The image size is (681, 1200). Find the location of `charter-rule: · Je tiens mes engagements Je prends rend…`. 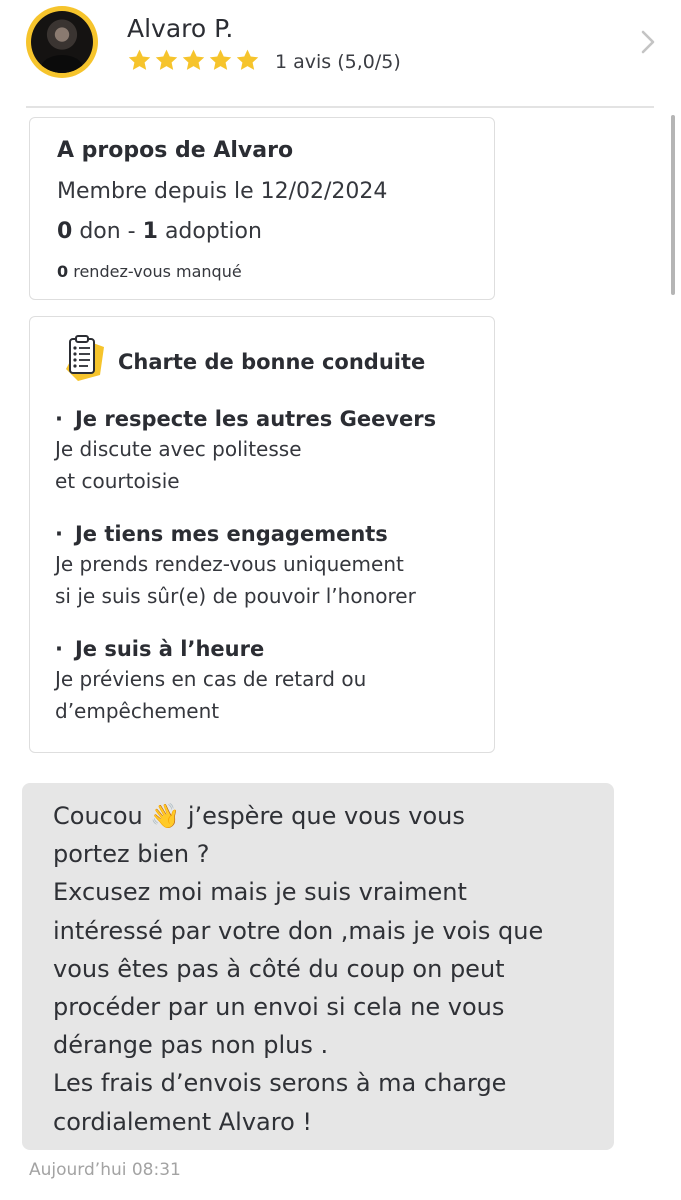

charter-rule: · Je tiens mes engagements Je prends rend… is located at coordinates (270, 567).